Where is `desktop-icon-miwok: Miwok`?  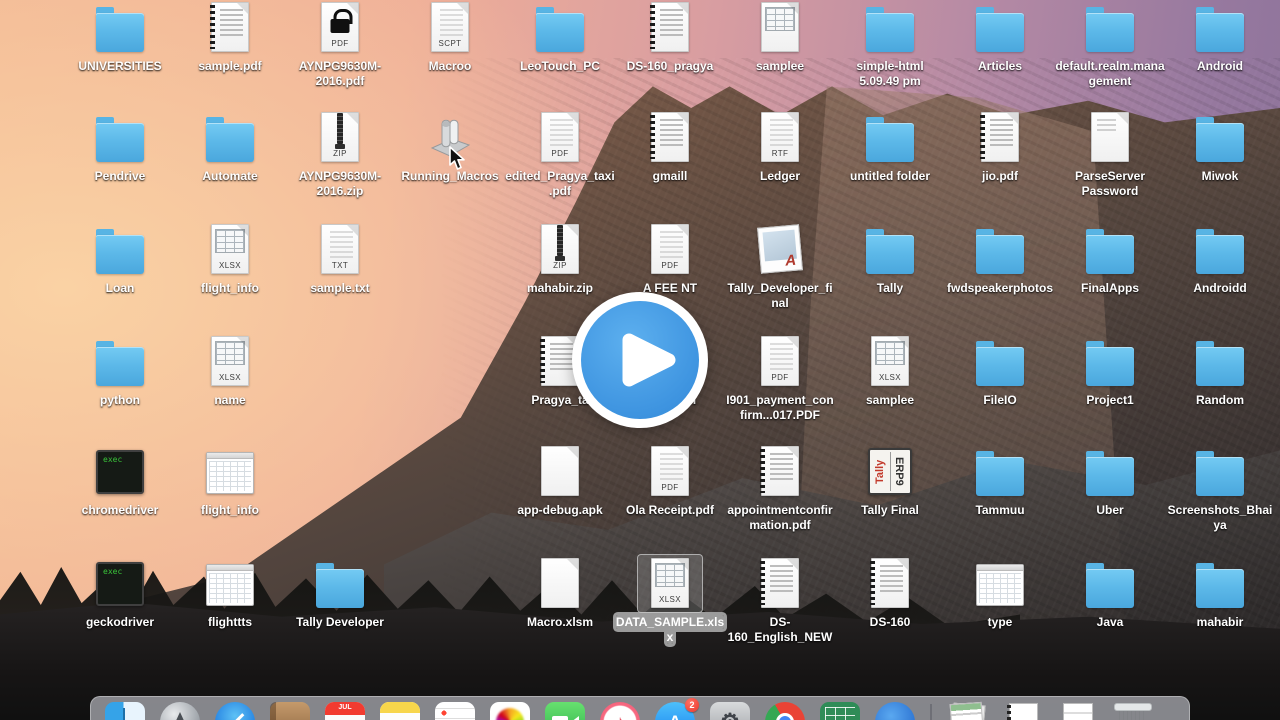
desktop-icon-miwok: Miwok is located at coordinates (1220, 148).